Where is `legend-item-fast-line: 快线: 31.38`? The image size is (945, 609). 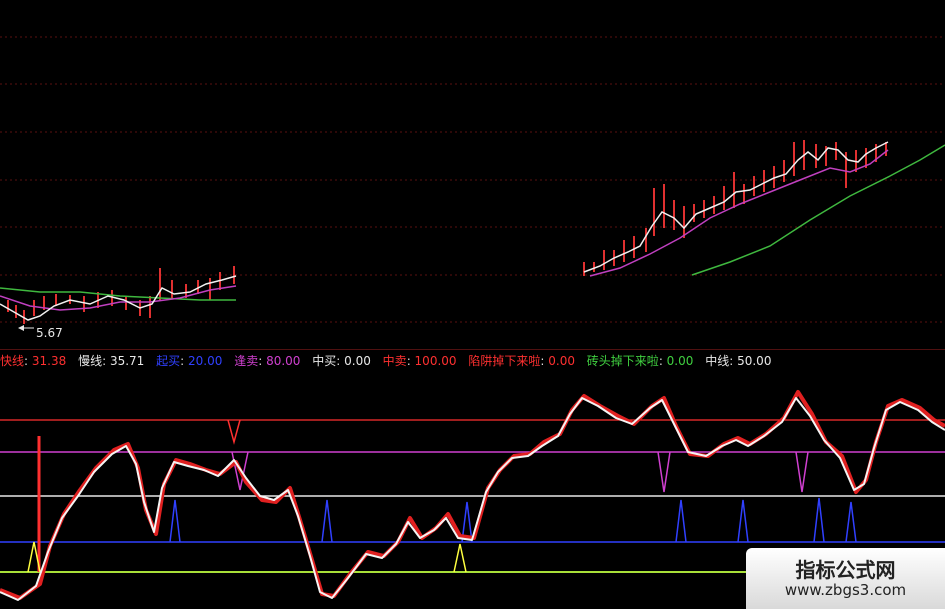 legend-item-fast-line: 快线: 31.38 is located at coordinates (33, 361).